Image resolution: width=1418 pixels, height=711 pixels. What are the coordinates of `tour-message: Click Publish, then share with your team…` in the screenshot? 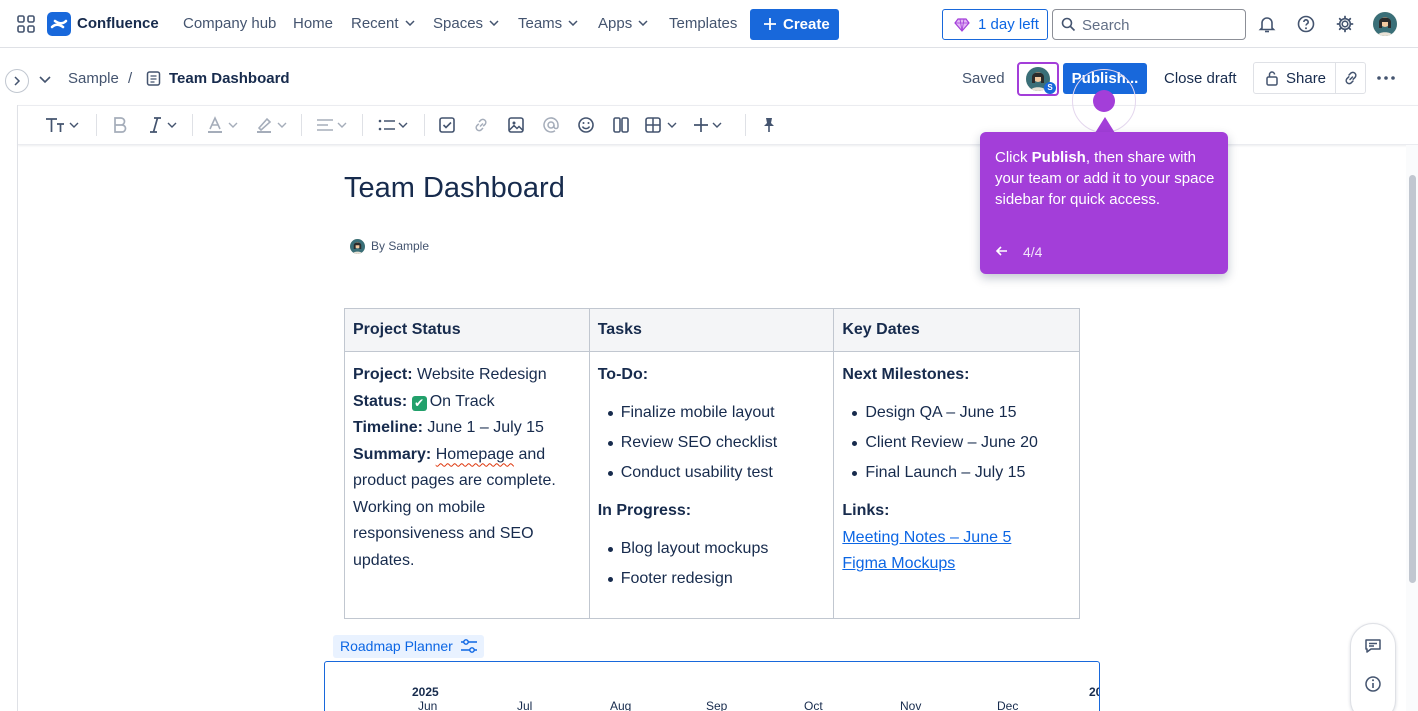 It's located at (1106, 178).